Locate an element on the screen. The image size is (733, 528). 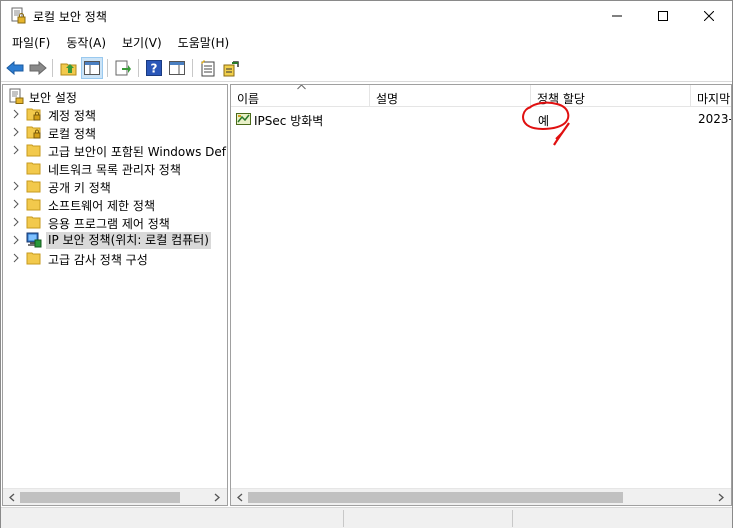
tree-root: 보안 설정 is located at coordinates (115, 96).